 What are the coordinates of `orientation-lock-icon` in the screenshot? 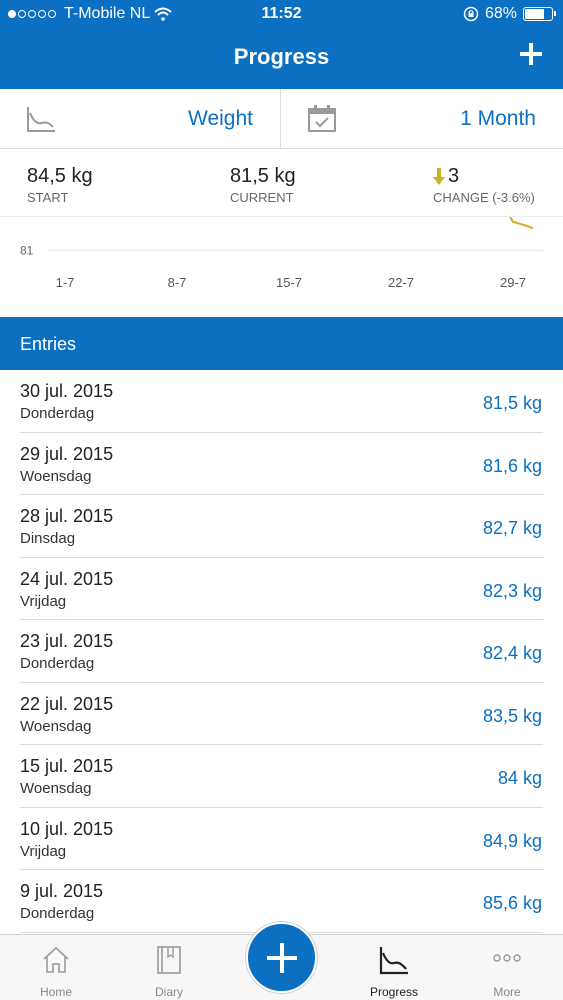 It's located at (471, 14).